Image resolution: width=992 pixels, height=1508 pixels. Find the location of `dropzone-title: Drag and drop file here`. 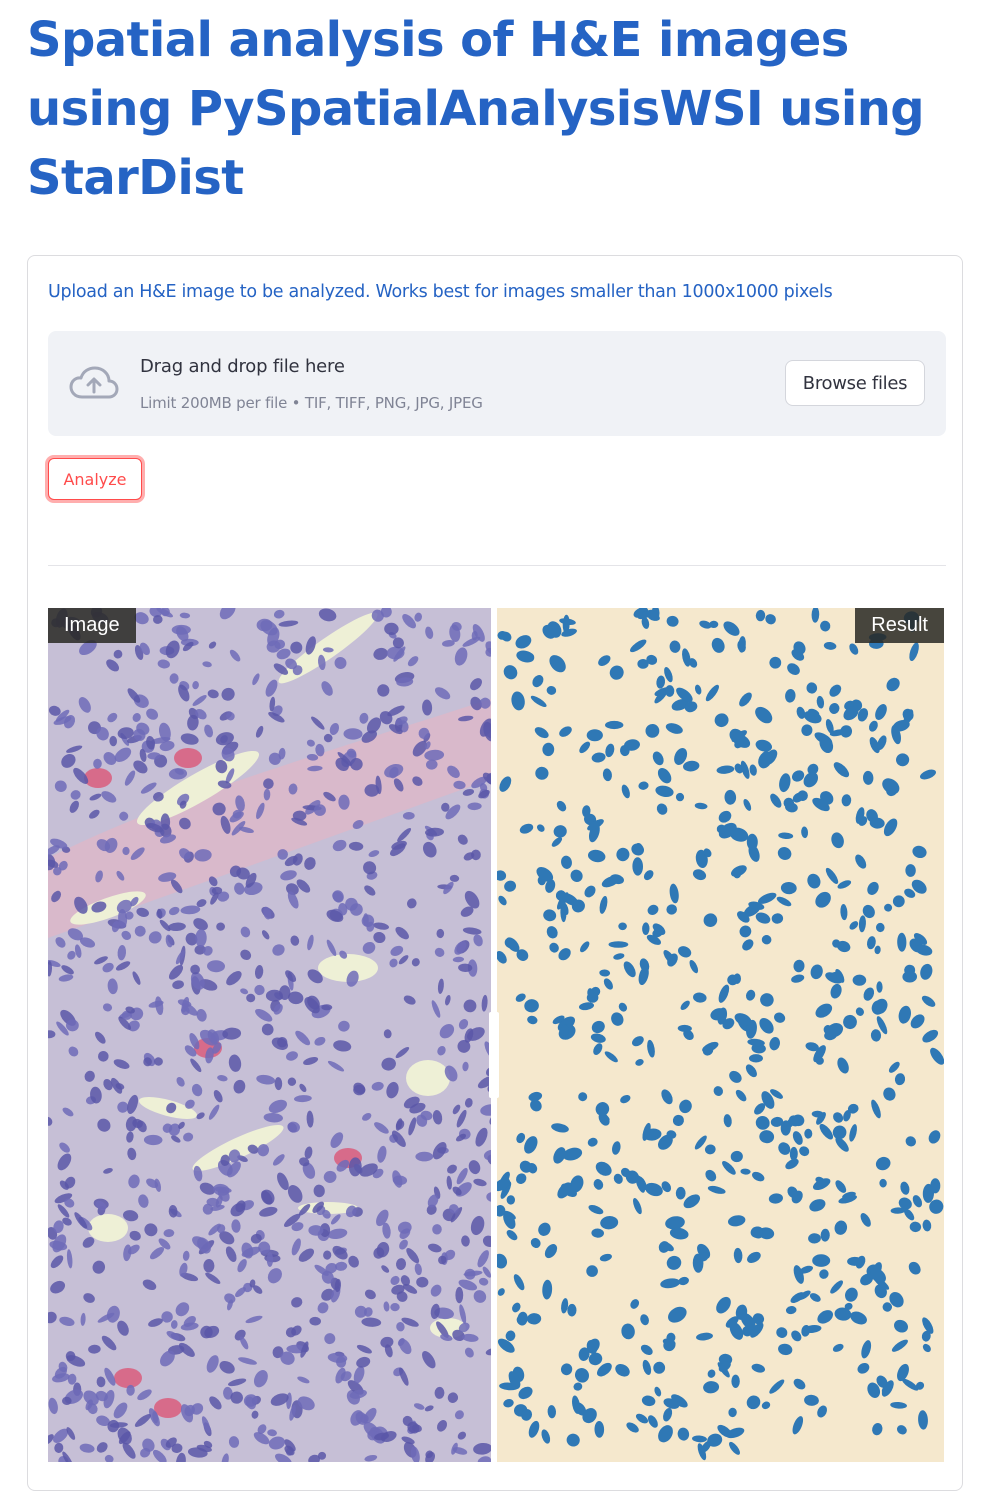

dropzone-title: Drag and drop file here is located at coordinates (242, 366).